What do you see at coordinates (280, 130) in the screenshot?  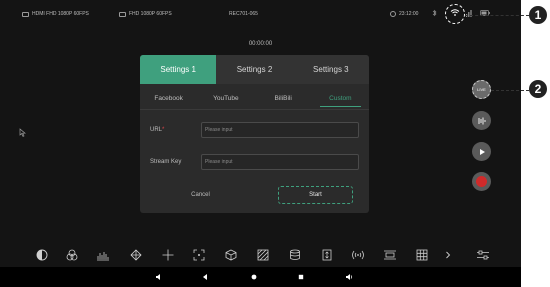 I see `url-input: Please input` at bounding box center [280, 130].